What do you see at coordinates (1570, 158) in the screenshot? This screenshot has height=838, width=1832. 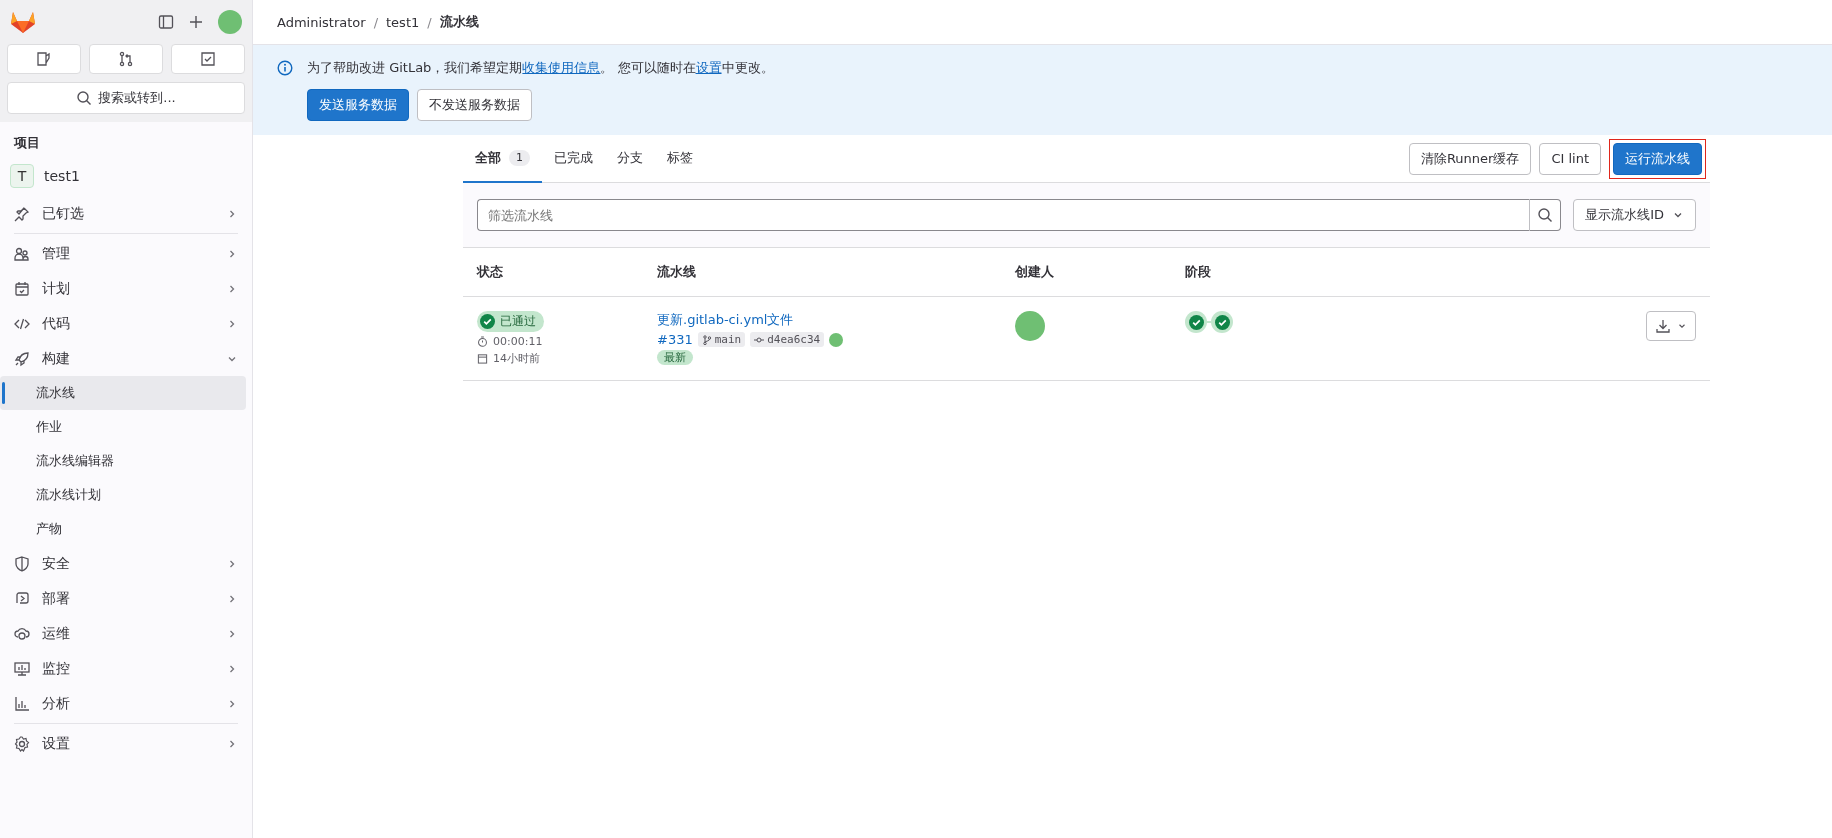 I see `action-button: CI lint` at bounding box center [1570, 158].